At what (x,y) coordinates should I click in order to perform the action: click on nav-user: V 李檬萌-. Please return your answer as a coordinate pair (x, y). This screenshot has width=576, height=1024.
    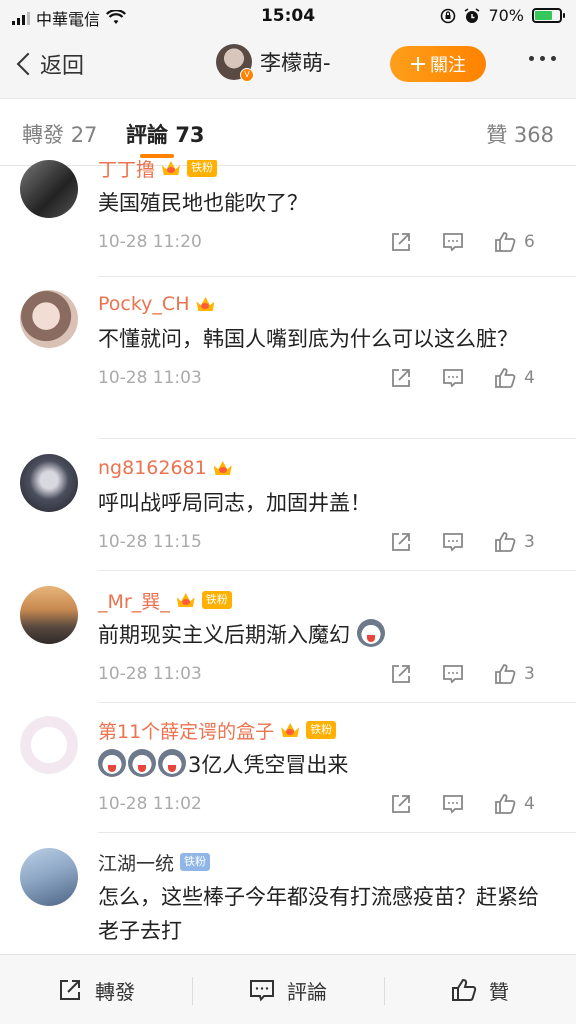
    Looking at the image, I should click on (273, 63).